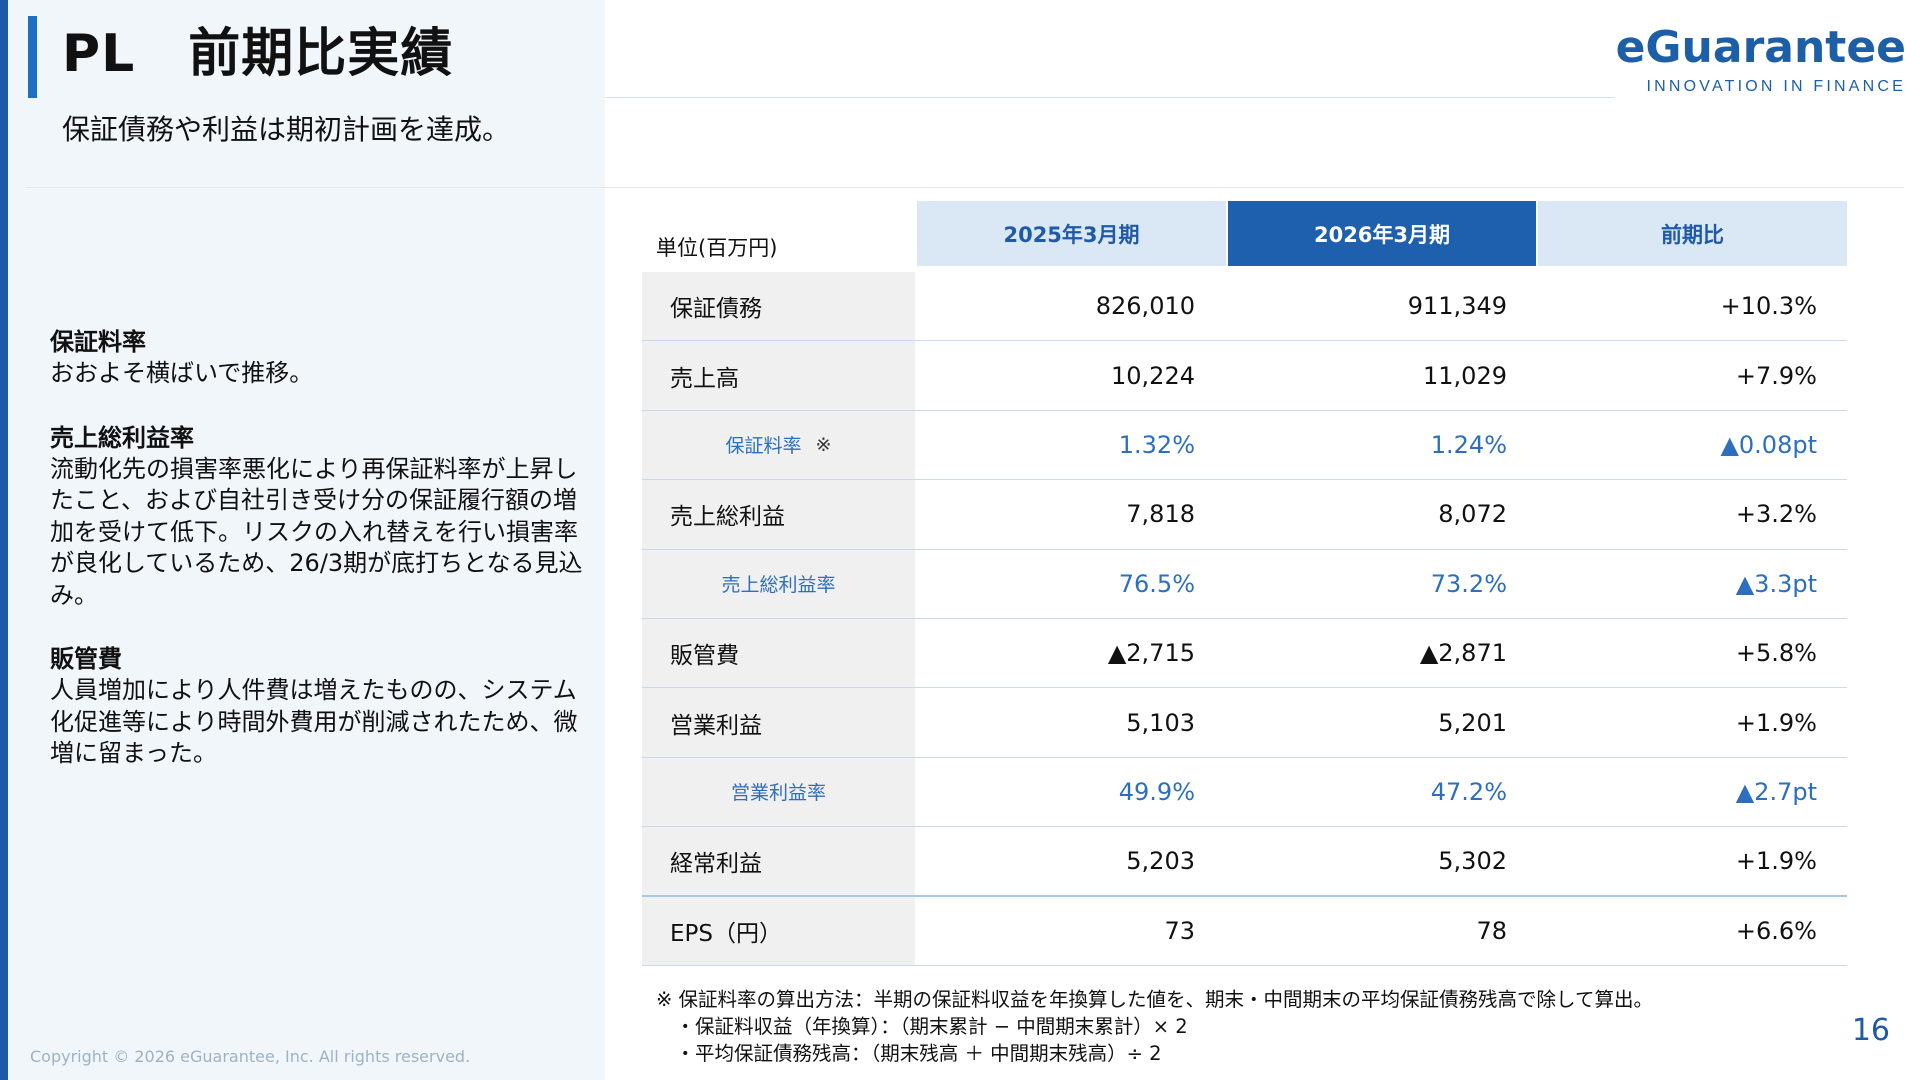 This screenshot has width=1920, height=1080. I want to click on title-accent-bar, so click(32, 57).